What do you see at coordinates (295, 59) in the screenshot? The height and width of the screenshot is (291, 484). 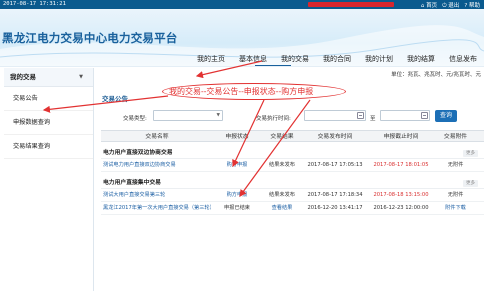 I see `nav-my-trading: 我的交易` at bounding box center [295, 59].